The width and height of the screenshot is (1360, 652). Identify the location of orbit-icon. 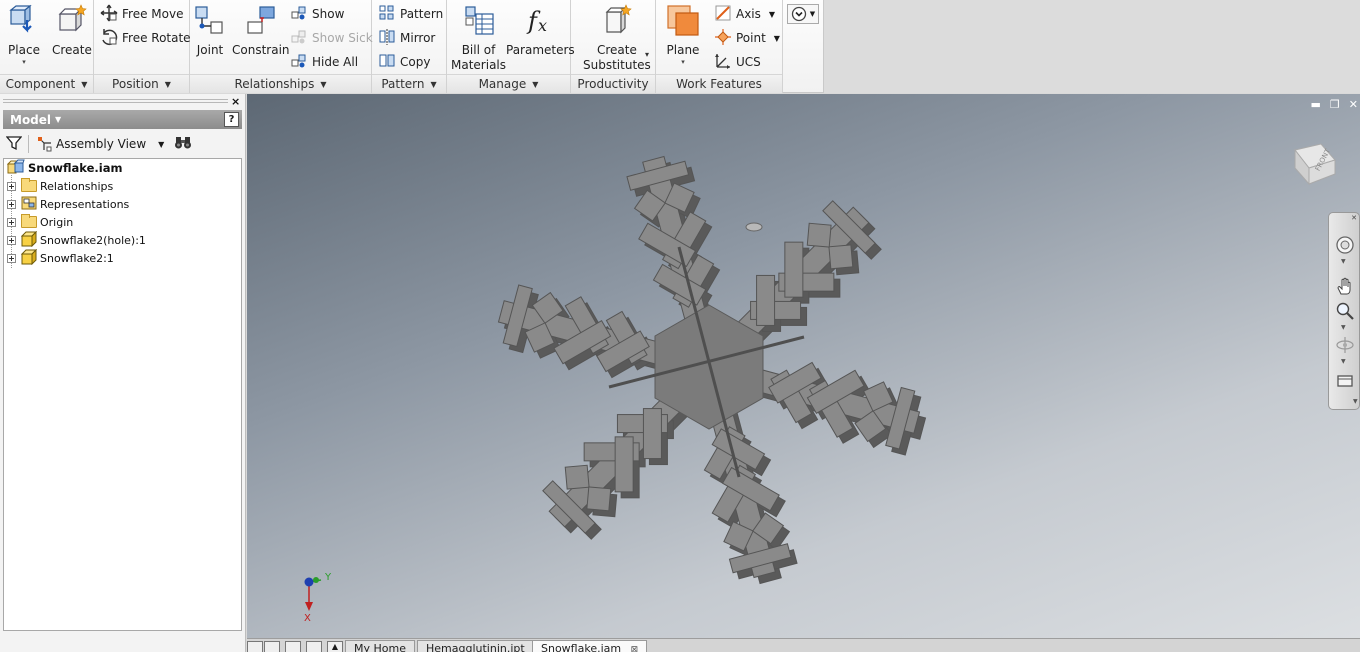
(1345, 345).